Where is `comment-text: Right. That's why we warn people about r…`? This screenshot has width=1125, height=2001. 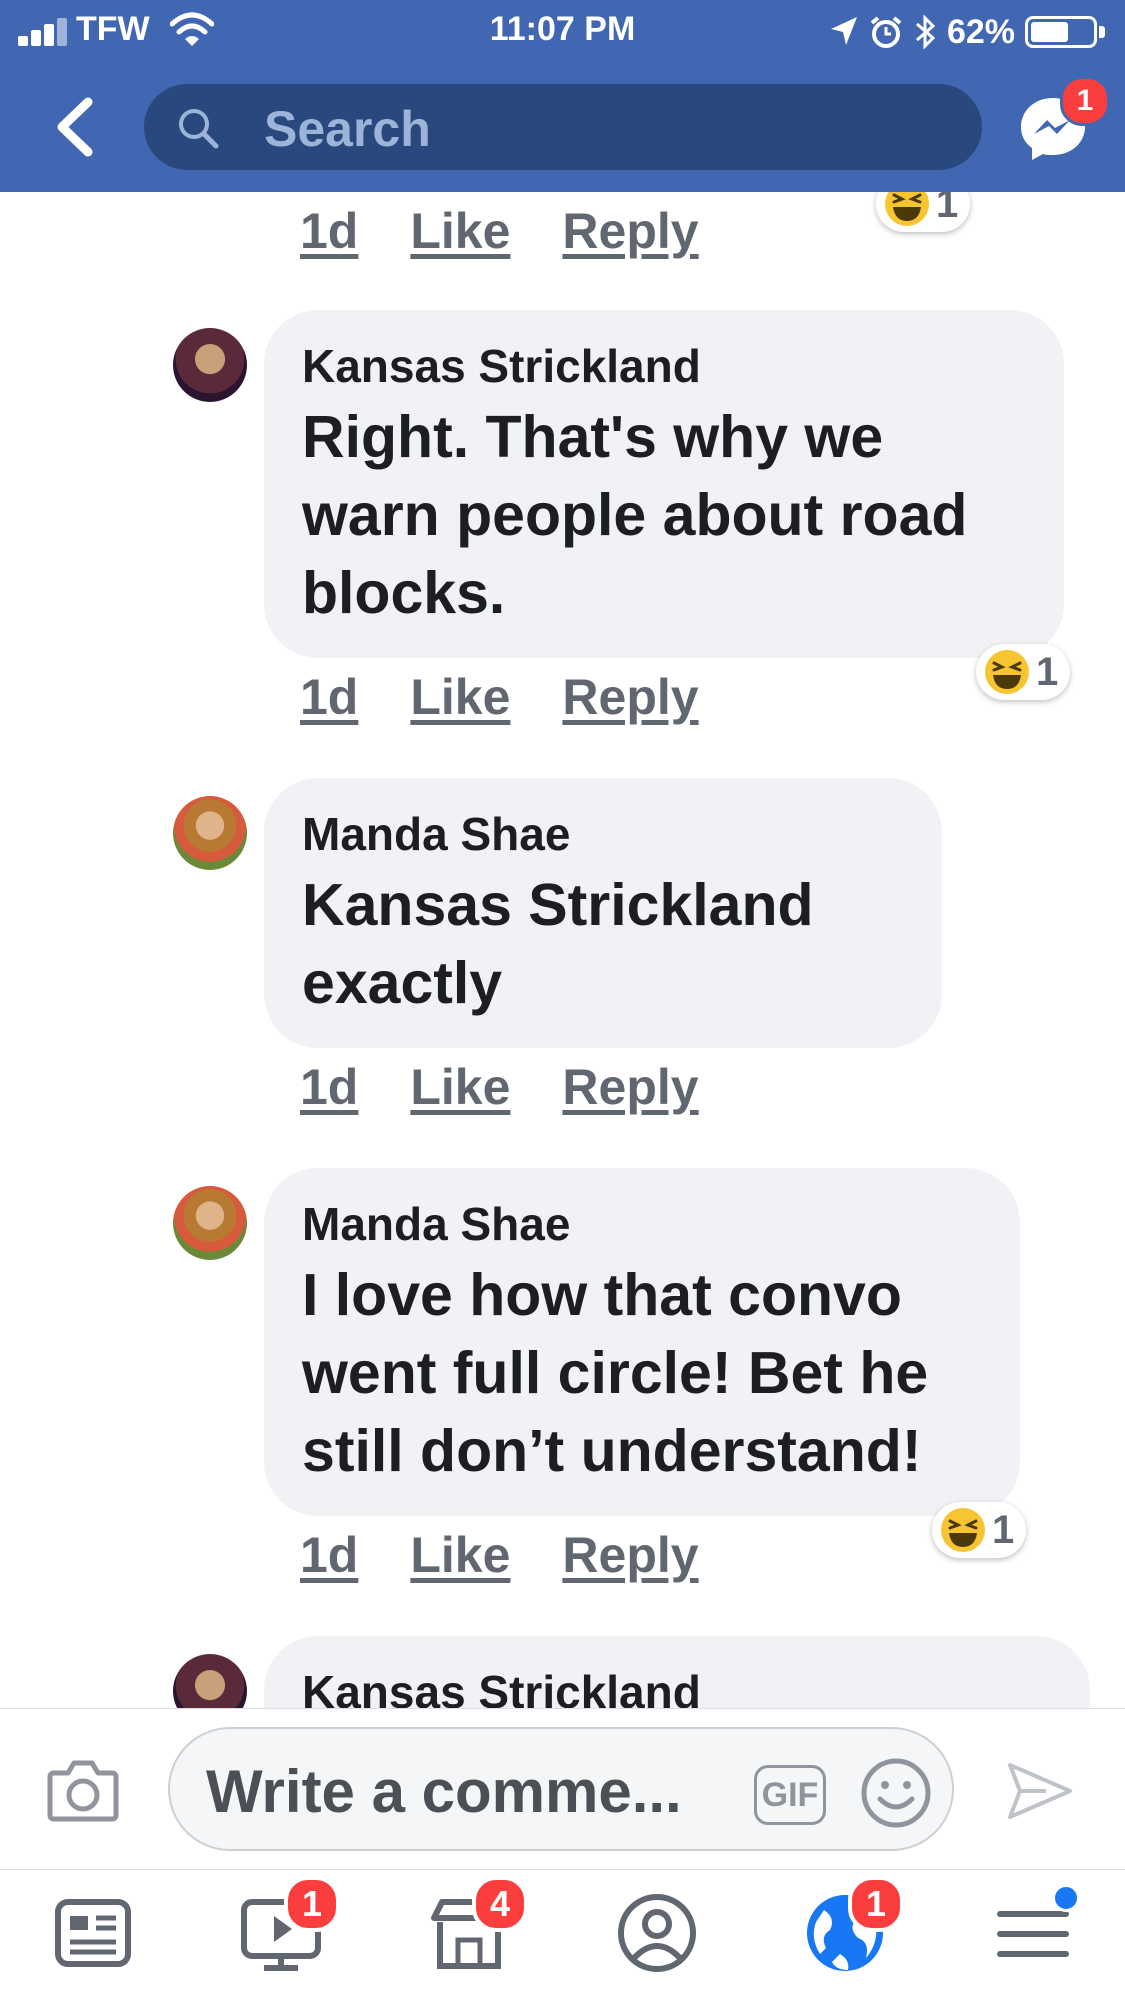
comment-text: Right. That's why we warn people about r… is located at coordinates (635, 515).